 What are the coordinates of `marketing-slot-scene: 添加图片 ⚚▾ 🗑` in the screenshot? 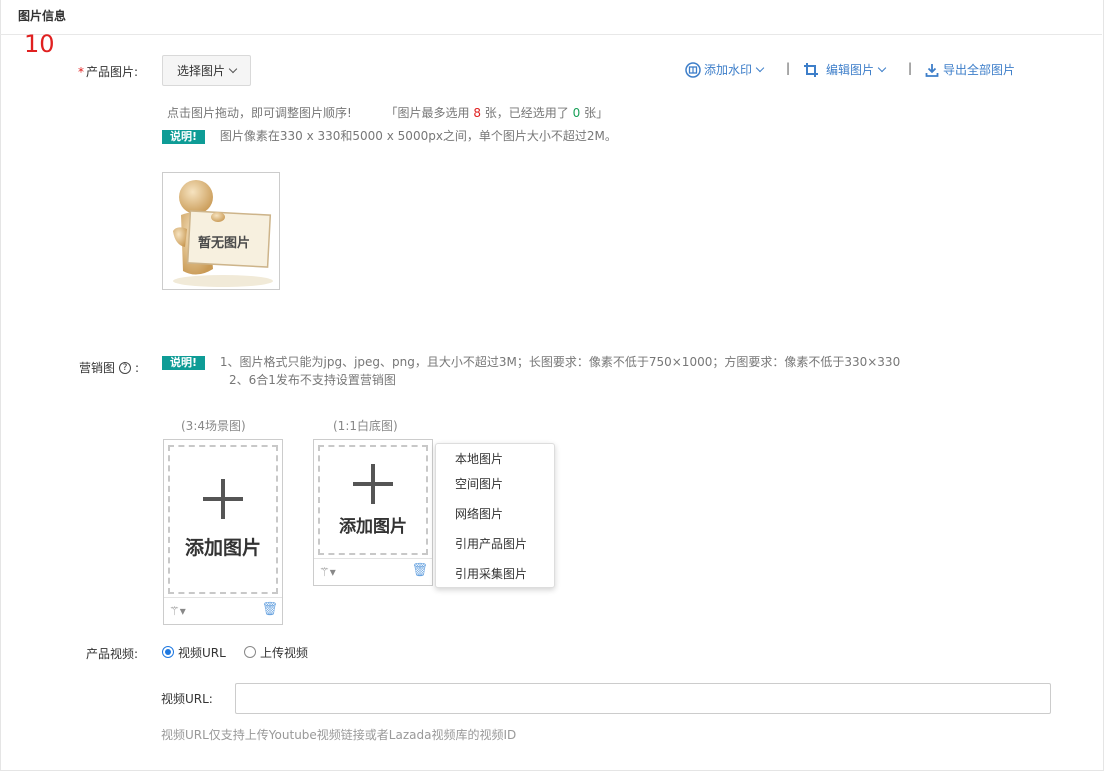 It's located at (223, 532).